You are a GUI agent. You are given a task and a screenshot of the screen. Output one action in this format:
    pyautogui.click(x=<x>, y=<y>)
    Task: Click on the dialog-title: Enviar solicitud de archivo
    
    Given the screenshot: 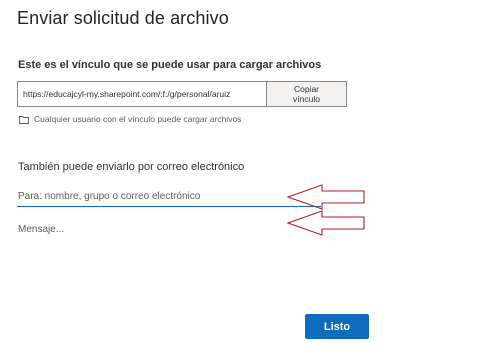 What is the action you would take?
    pyautogui.click(x=123, y=18)
    